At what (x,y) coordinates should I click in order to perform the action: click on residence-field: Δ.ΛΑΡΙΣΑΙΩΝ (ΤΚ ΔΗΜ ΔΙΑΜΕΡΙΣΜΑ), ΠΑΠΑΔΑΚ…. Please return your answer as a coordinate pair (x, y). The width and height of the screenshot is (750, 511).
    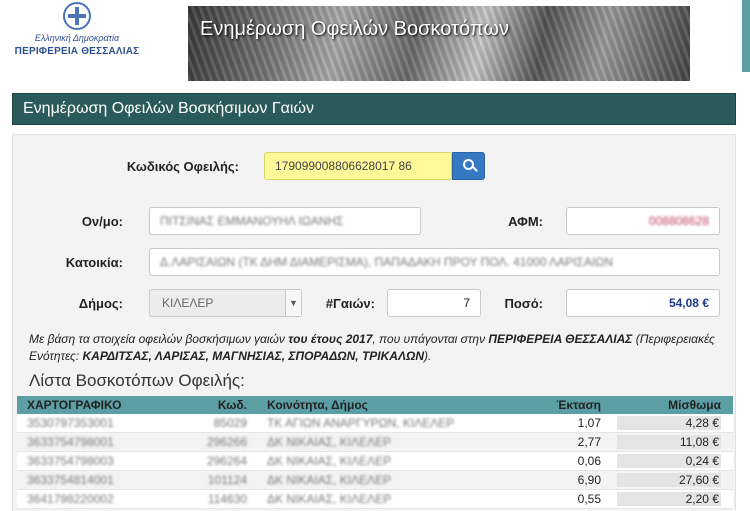
    Looking at the image, I should click on (434, 262).